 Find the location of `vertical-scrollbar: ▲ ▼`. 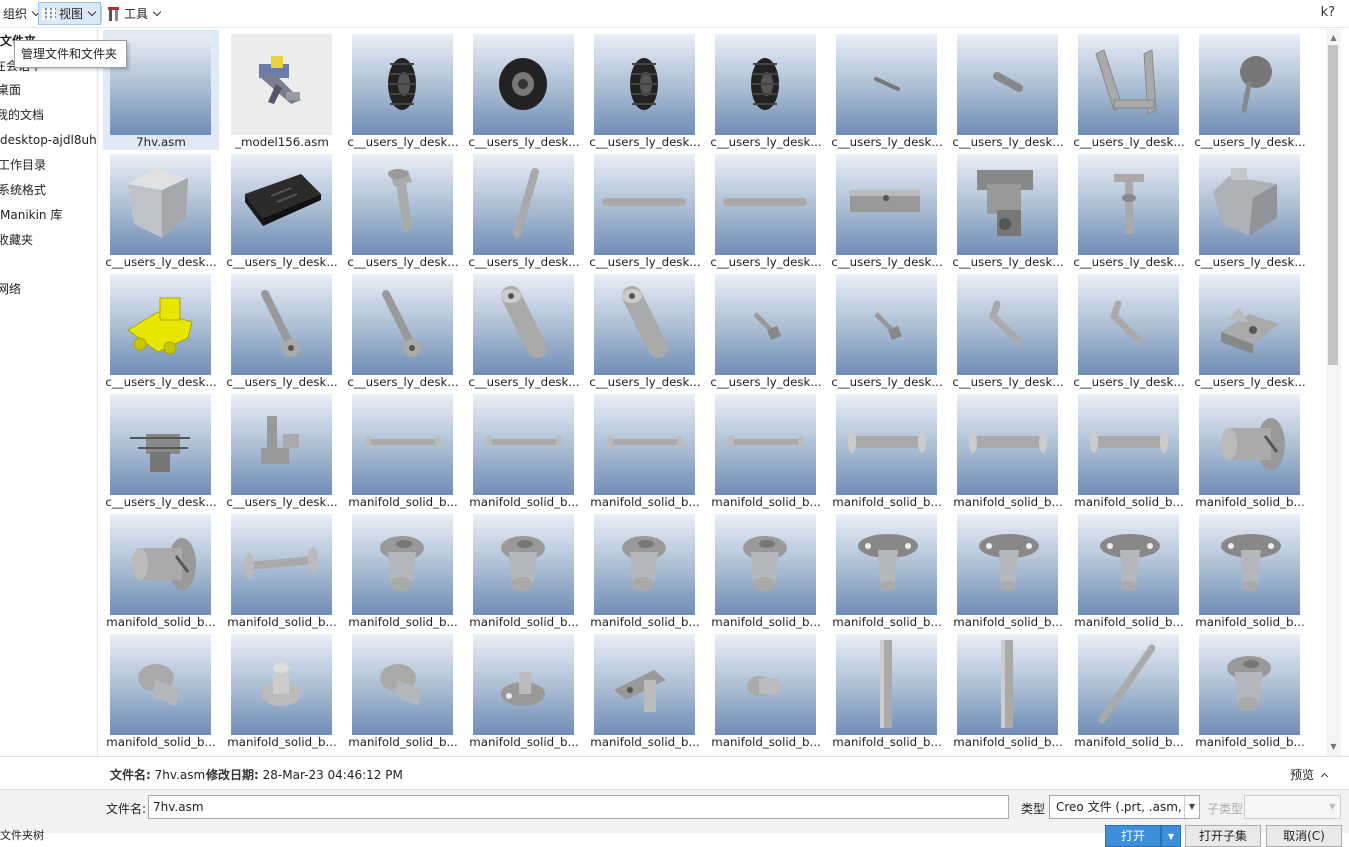

vertical-scrollbar: ▲ ▼ is located at coordinates (1333, 392).